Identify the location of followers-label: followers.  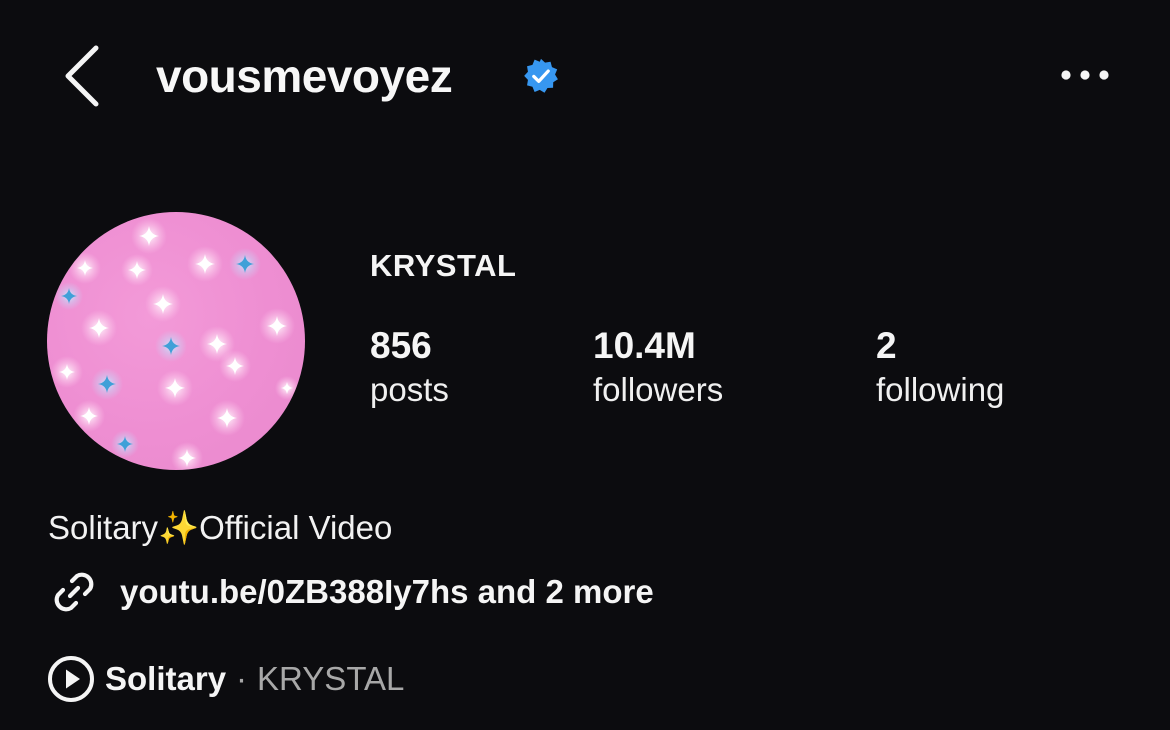
(658, 389).